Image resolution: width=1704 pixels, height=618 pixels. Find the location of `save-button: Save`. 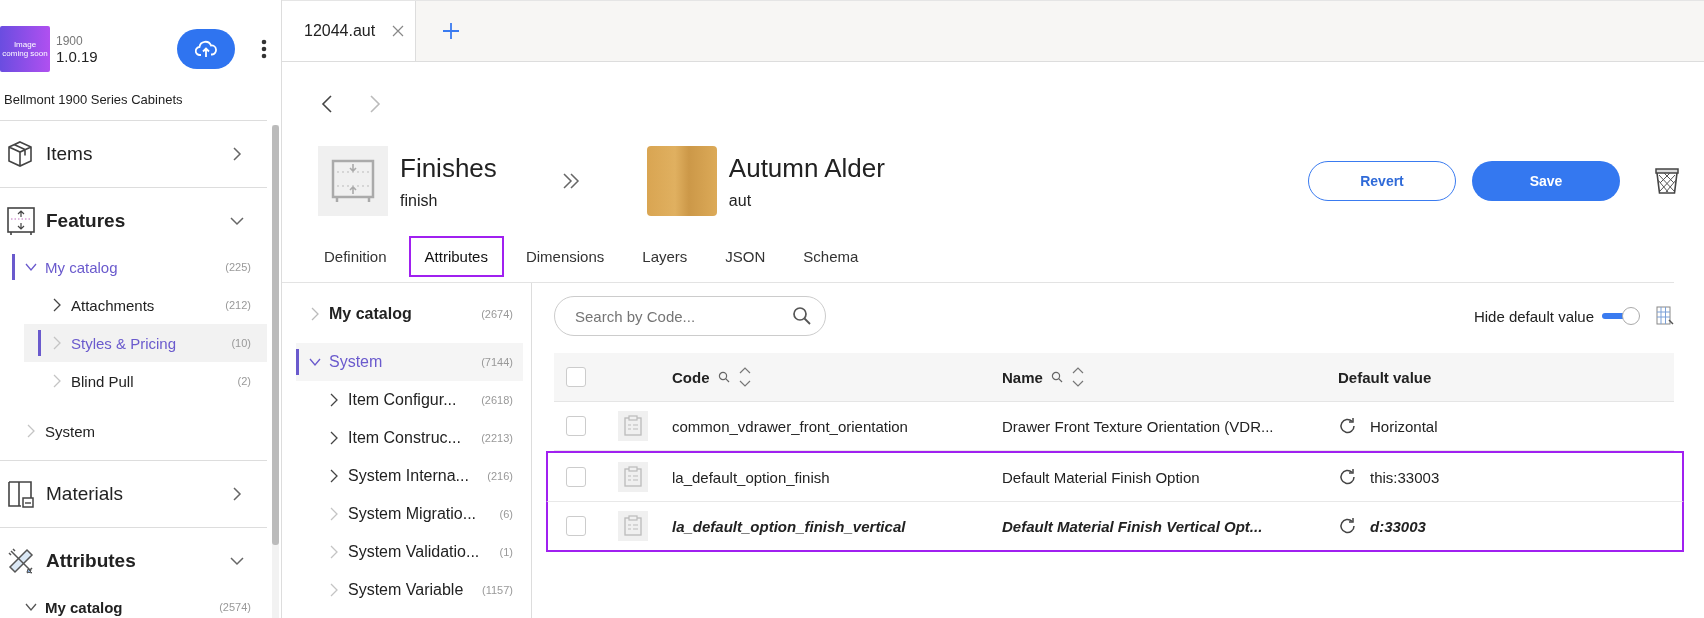

save-button: Save is located at coordinates (1546, 181).